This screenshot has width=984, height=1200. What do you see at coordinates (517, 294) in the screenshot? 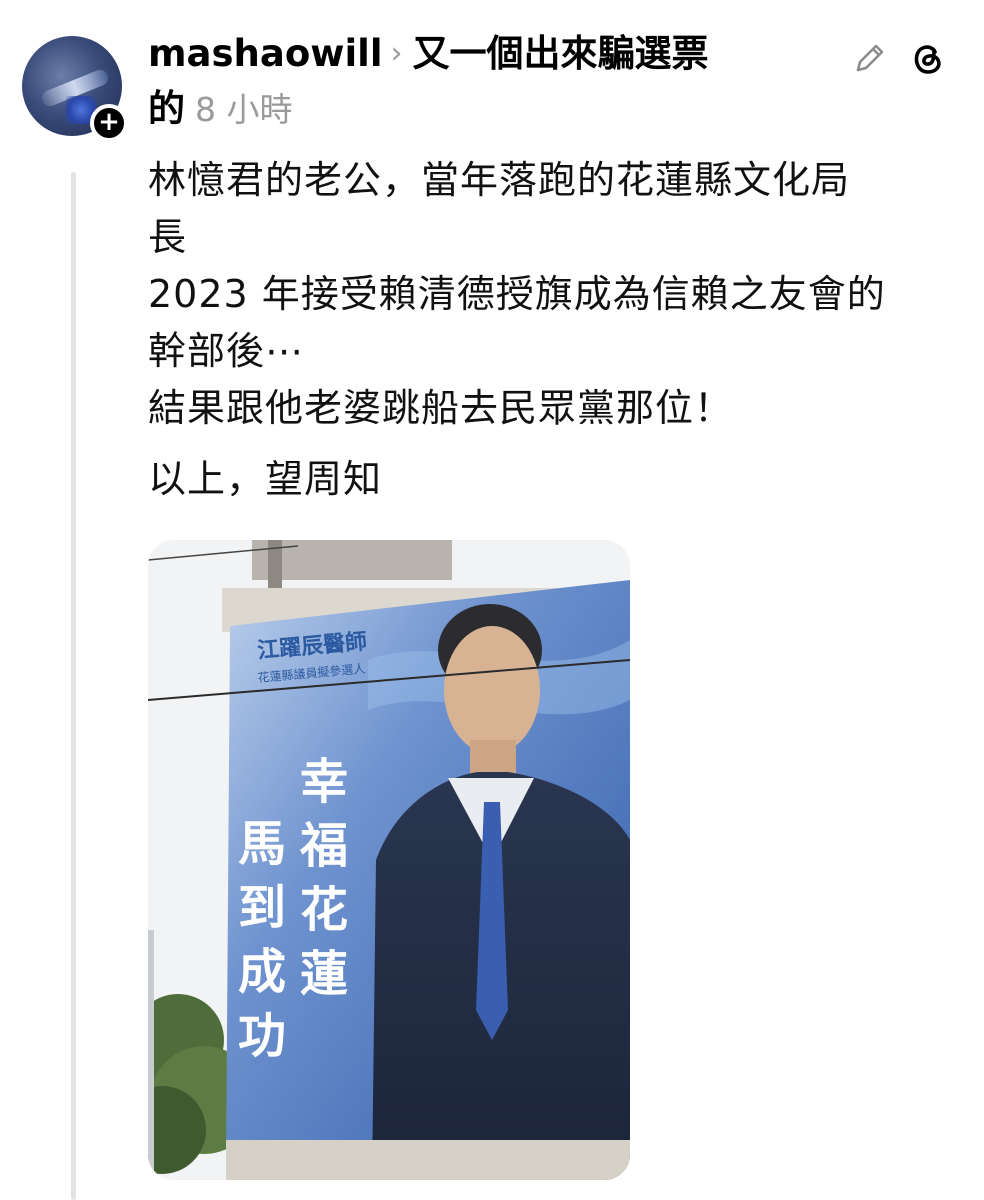
I see `post-body-line: 2023 年接受賴清德授旗成為信賴之友會的` at bounding box center [517, 294].